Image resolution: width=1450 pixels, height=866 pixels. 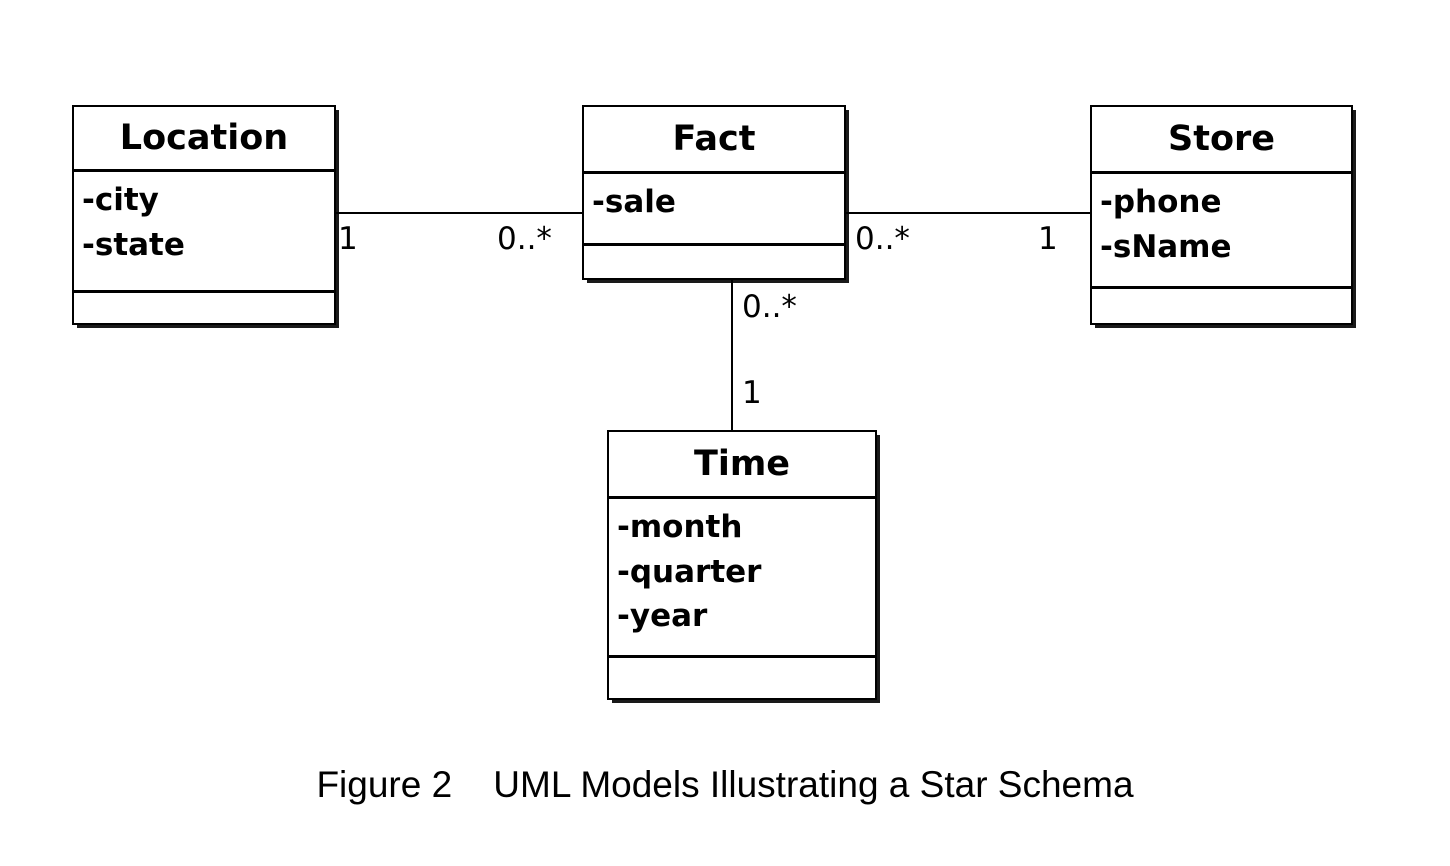 What do you see at coordinates (204, 308) in the screenshot?
I see `location-operations-compartment` at bounding box center [204, 308].